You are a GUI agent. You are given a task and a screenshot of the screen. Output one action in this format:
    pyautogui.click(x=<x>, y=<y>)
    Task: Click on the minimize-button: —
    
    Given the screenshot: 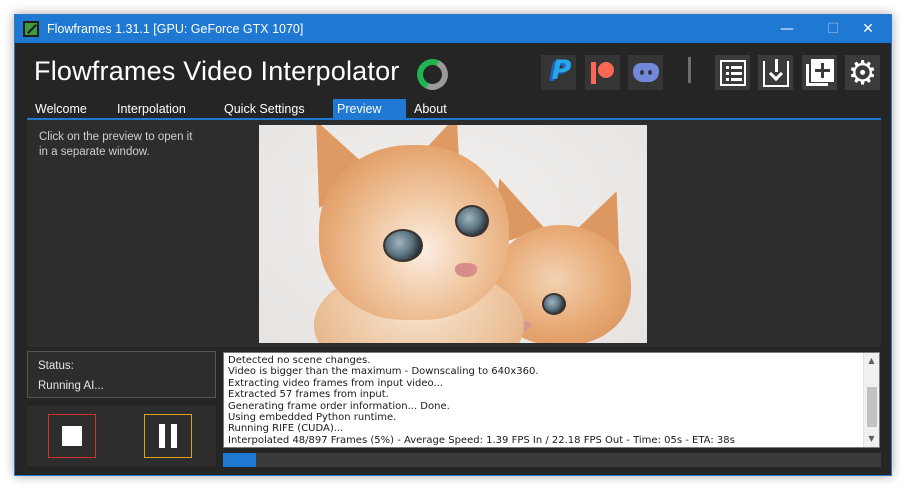 What is the action you would take?
    pyautogui.click(x=787, y=29)
    